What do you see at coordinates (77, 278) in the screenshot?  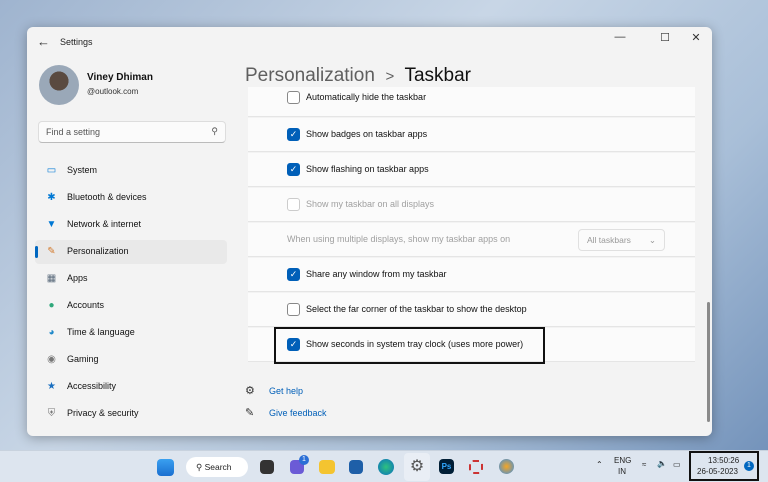 I see `sidebar-item-label: Apps` at bounding box center [77, 278].